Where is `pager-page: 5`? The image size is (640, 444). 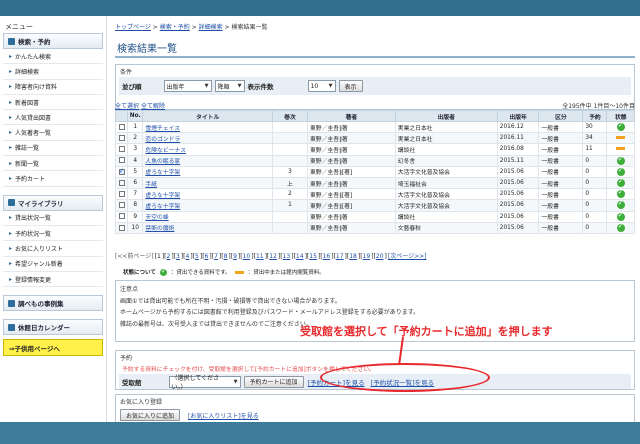
pager-page: 5 is located at coordinates (197, 256).